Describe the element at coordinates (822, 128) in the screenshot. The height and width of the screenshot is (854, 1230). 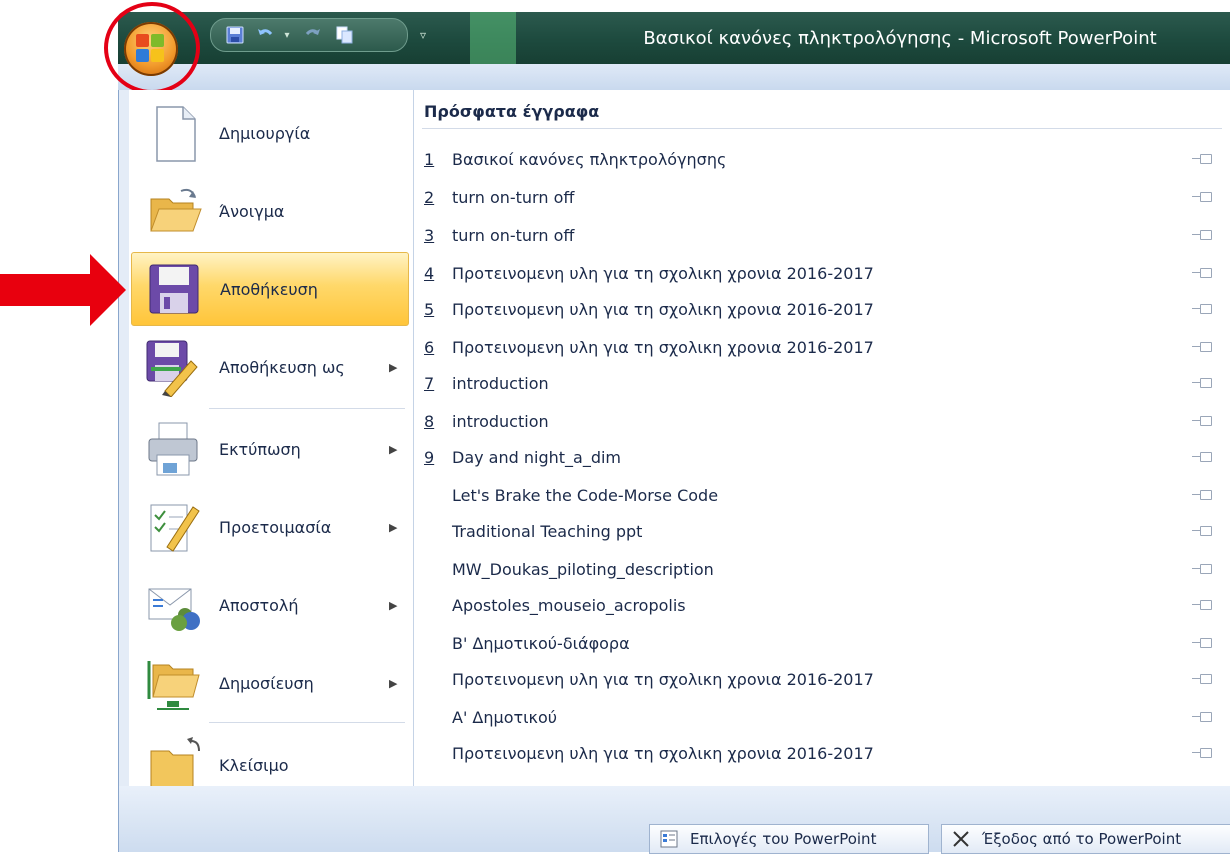
I see `recent-divider` at that location.